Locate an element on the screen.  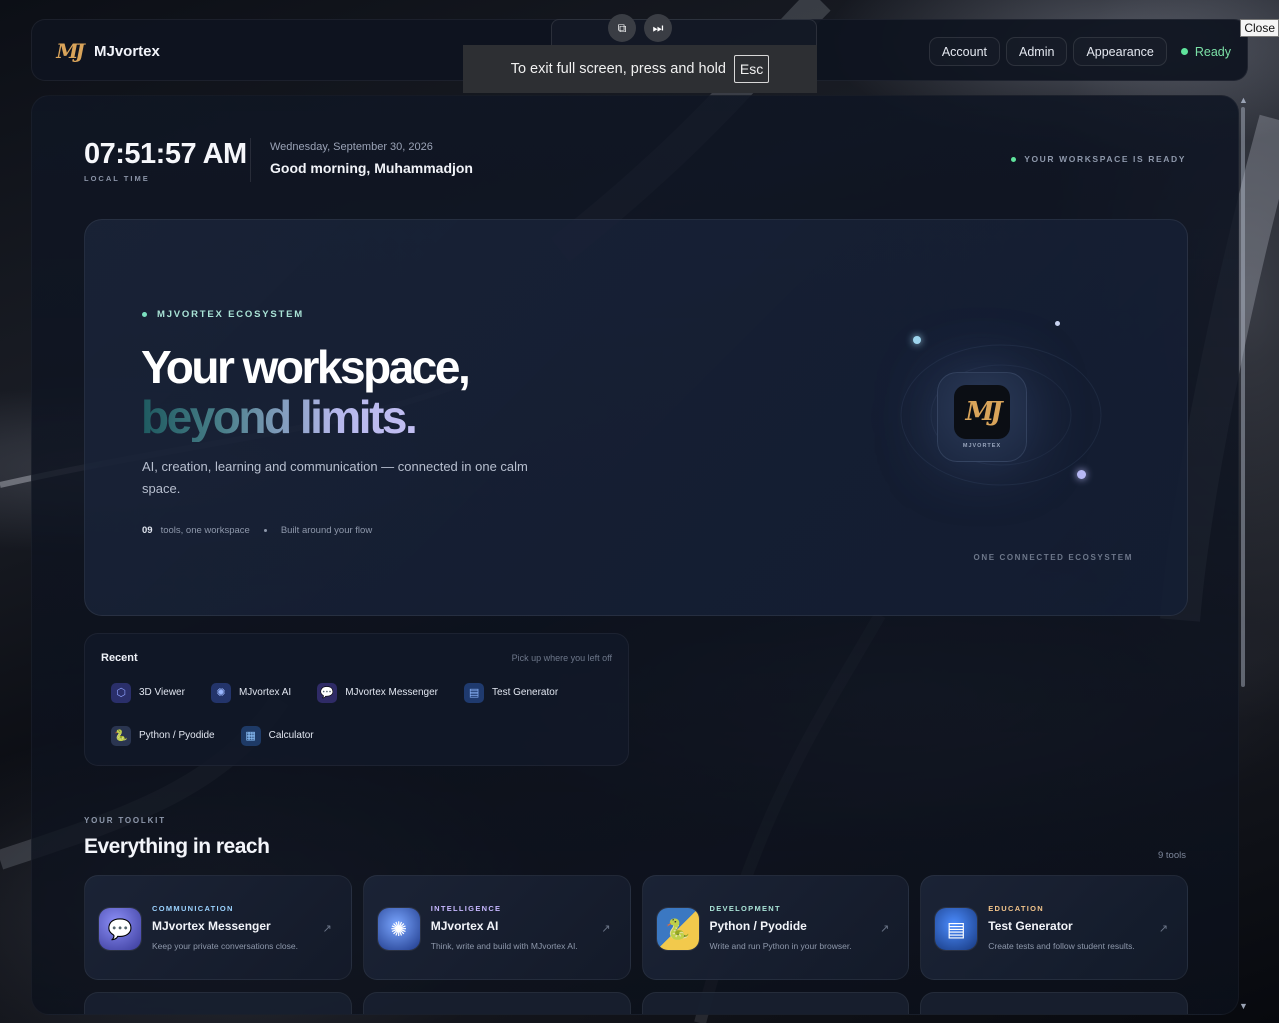
recent-item-mjvortex-ai: ✺ MJvortex AI is located at coordinates (251, 692).